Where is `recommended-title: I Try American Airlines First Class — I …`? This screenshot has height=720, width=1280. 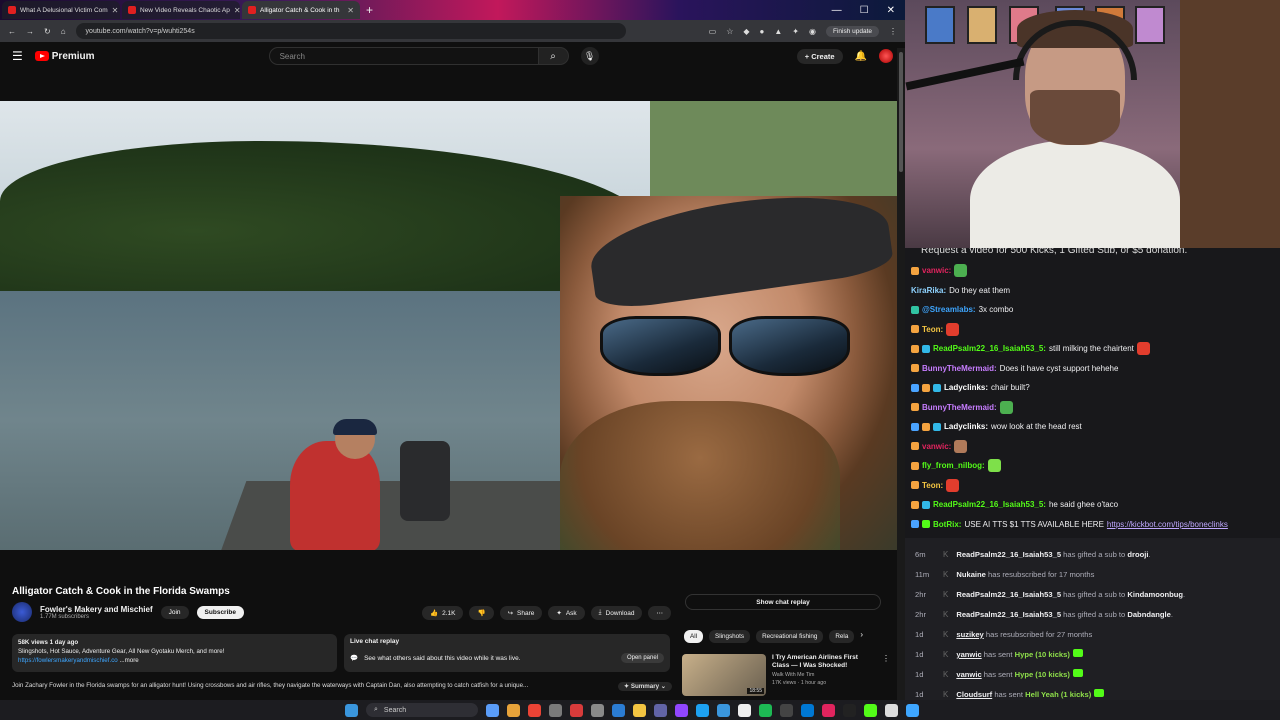
recommended-title: I Try American Airlines First Class — I … is located at coordinates (822, 662).